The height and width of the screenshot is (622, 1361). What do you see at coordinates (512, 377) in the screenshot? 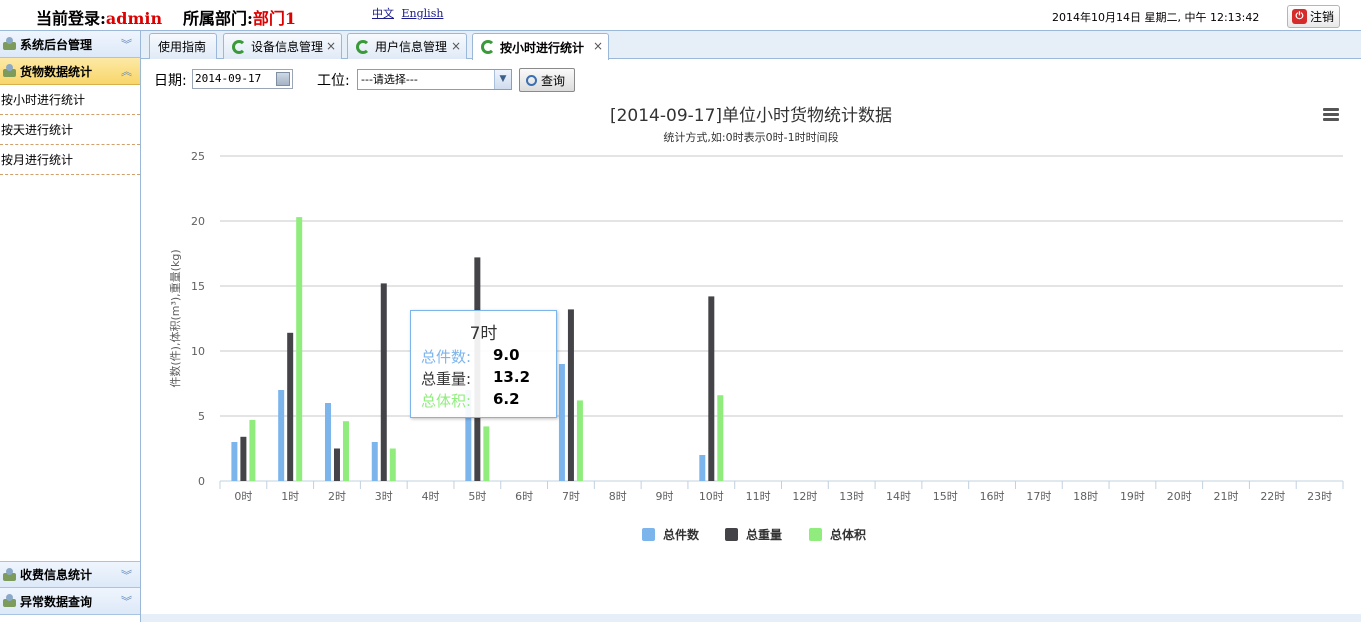
I see `tooltip-value: 13.2` at bounding box center [512, 377].